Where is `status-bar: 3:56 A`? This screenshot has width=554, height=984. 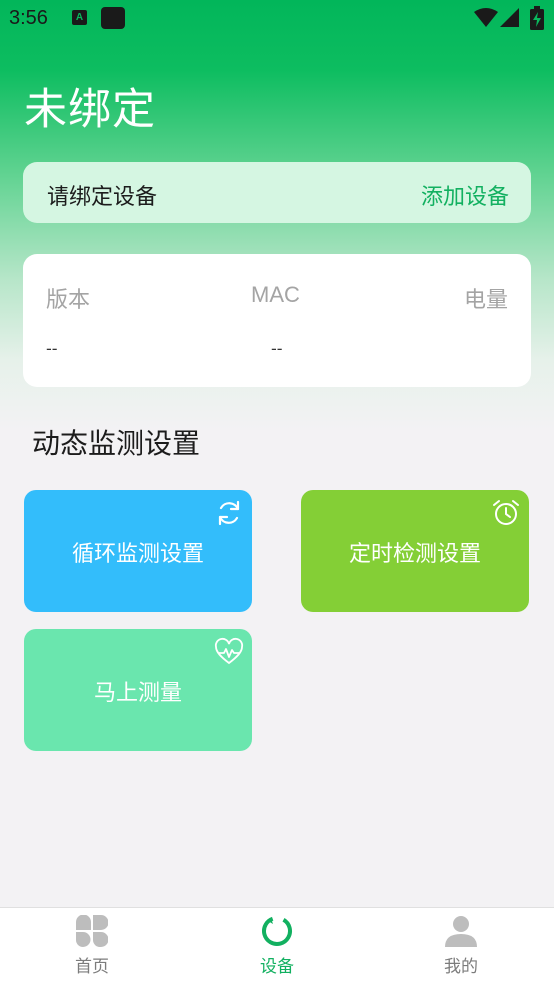 status-bar: 3:56 A is located at coordinates (277, 19).